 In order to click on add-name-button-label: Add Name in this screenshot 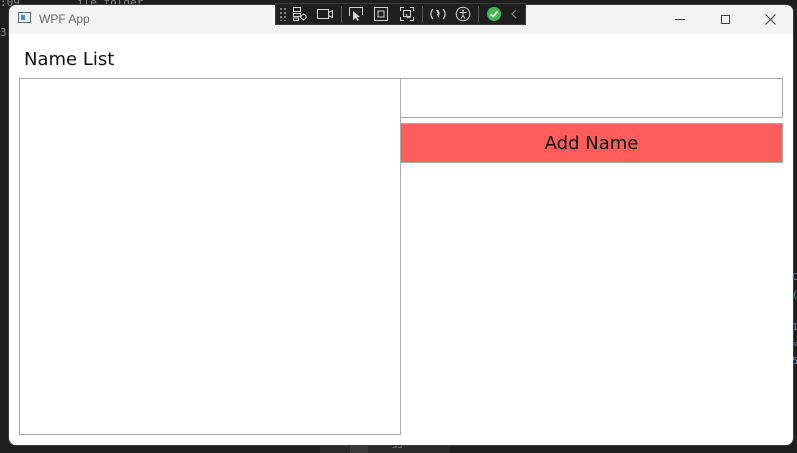, I will do `click(591, 143)`.